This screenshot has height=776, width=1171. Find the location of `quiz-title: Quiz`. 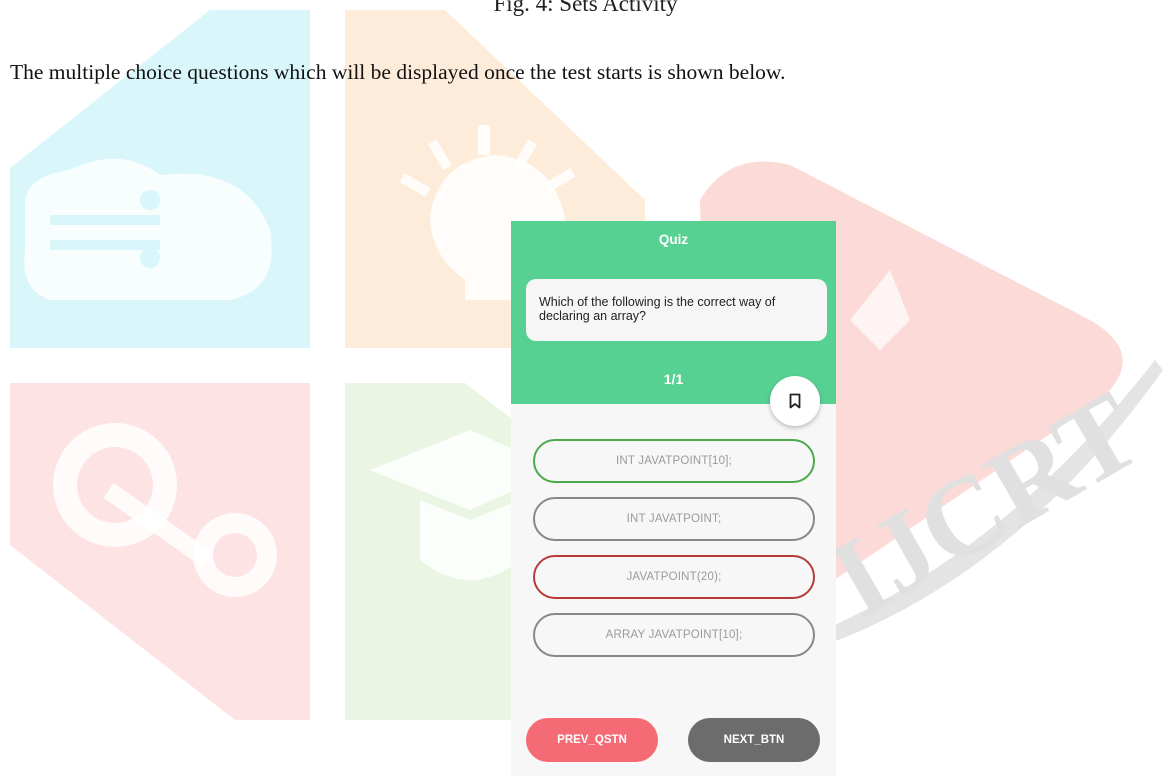

quiz-title: Quiz is located at coordinates (673, 239).